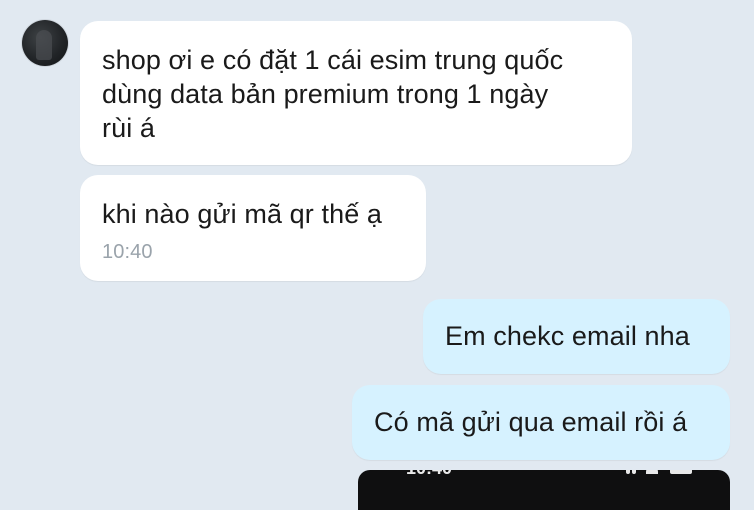 This screenshot has height=510, width=754. I want to click on avatar-figure, so click(44, 45).